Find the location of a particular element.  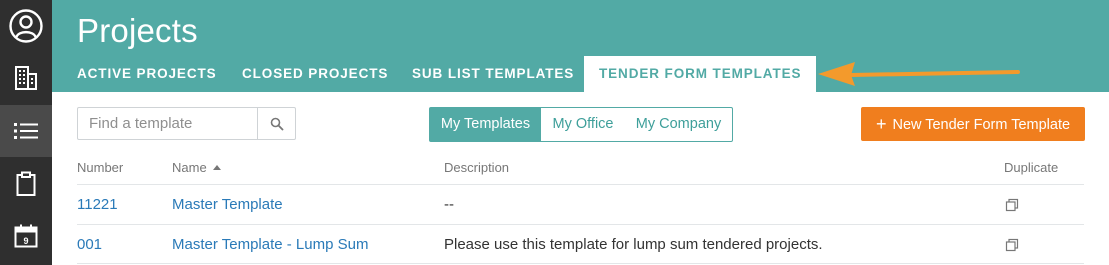

page-title: Projects is located at coordinates (137, 30).